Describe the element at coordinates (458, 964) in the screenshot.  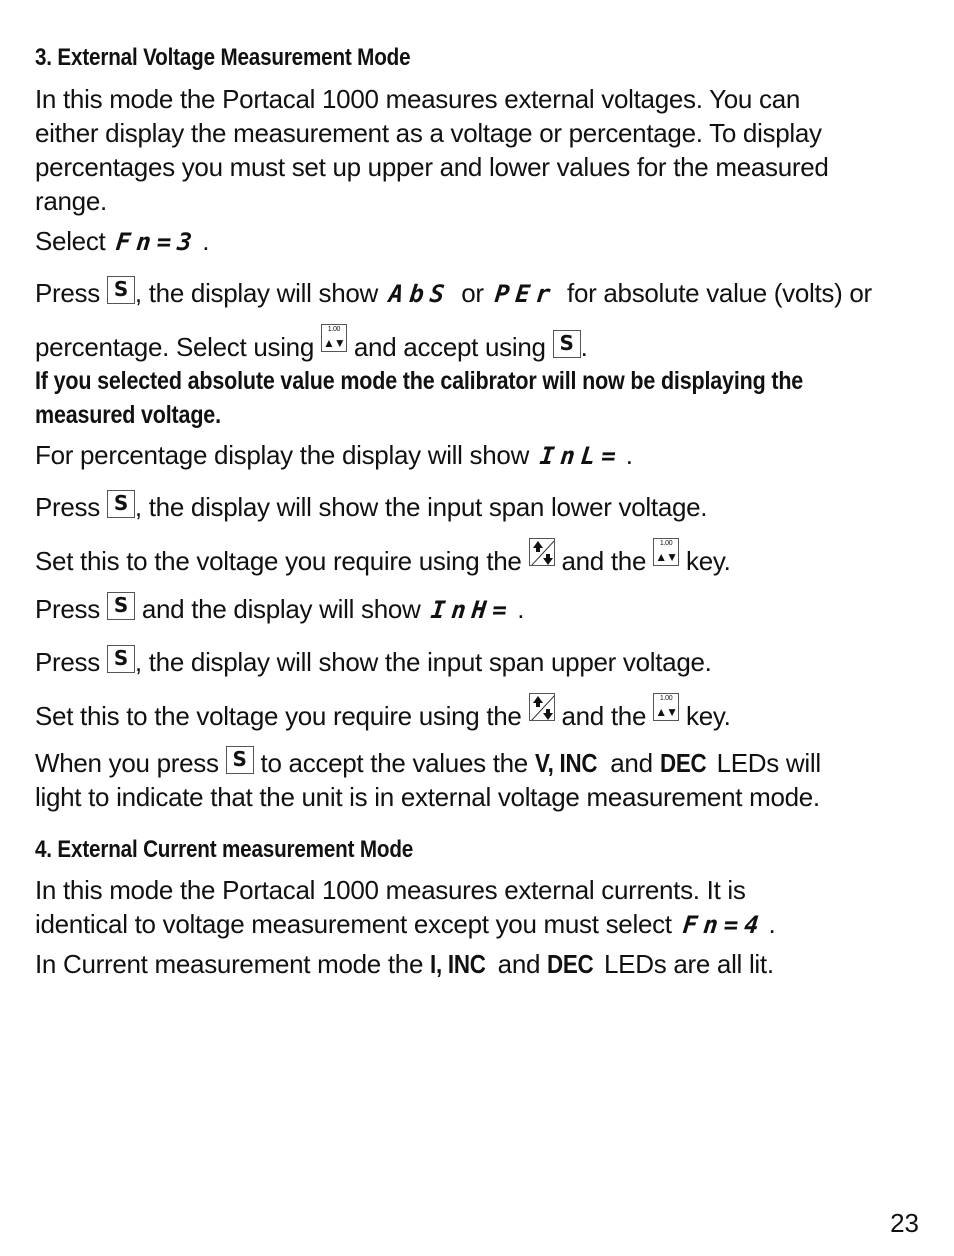
I see `led-i-inc: I, INC` at that location.